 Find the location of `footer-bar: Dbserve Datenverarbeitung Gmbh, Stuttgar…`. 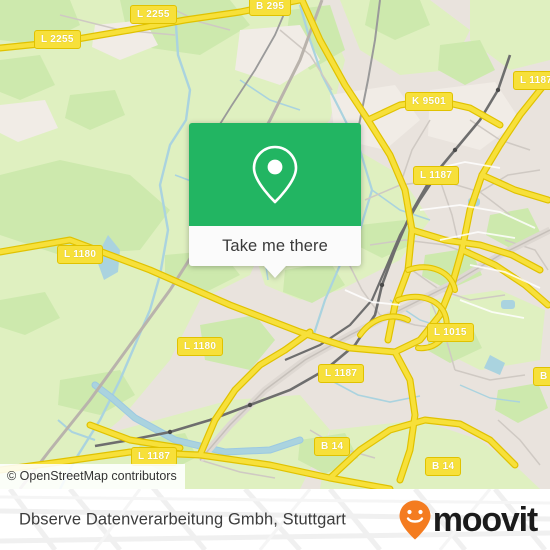

footer-bar: Dbserve Datenverarbeitung Gmbh, Stuttgar… is located at coordinates (275, 519).